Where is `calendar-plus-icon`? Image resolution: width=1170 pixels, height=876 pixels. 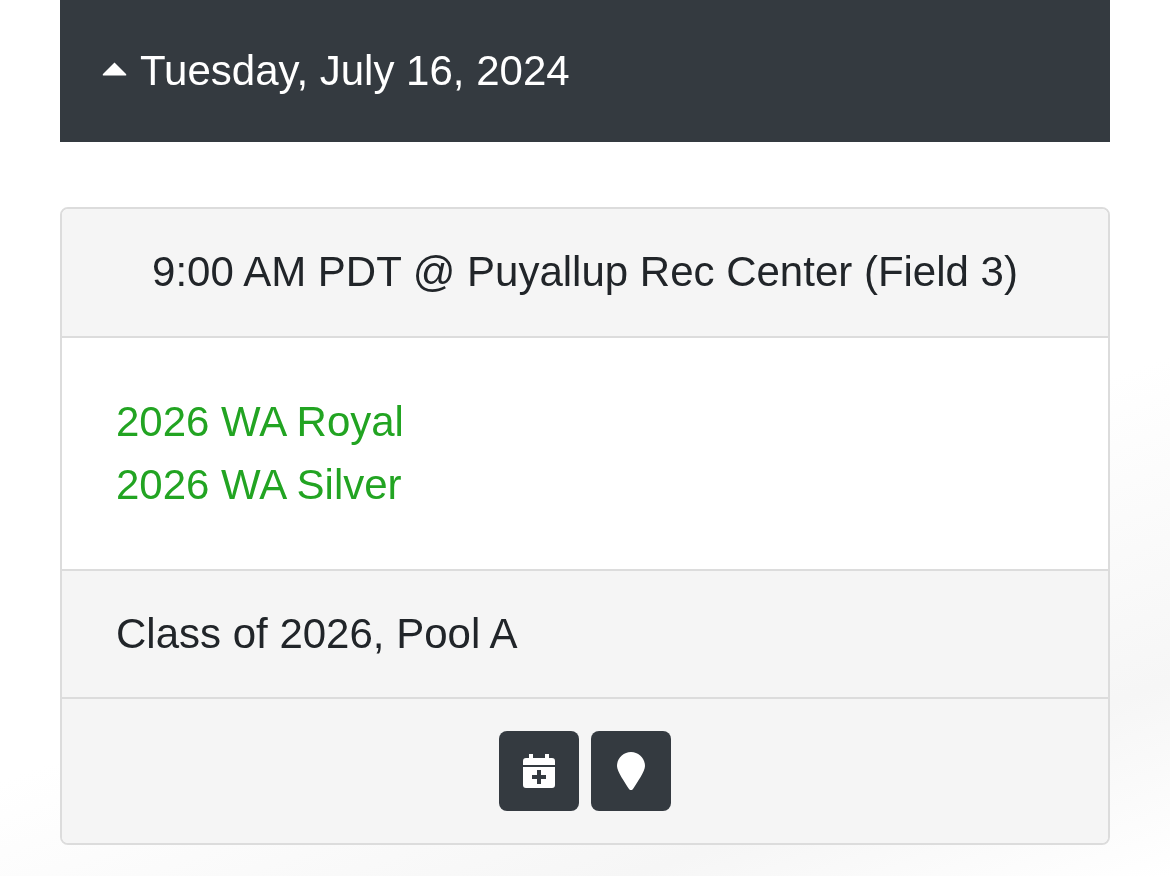
calendar-plus-icon is located at coordinates (539, 771).